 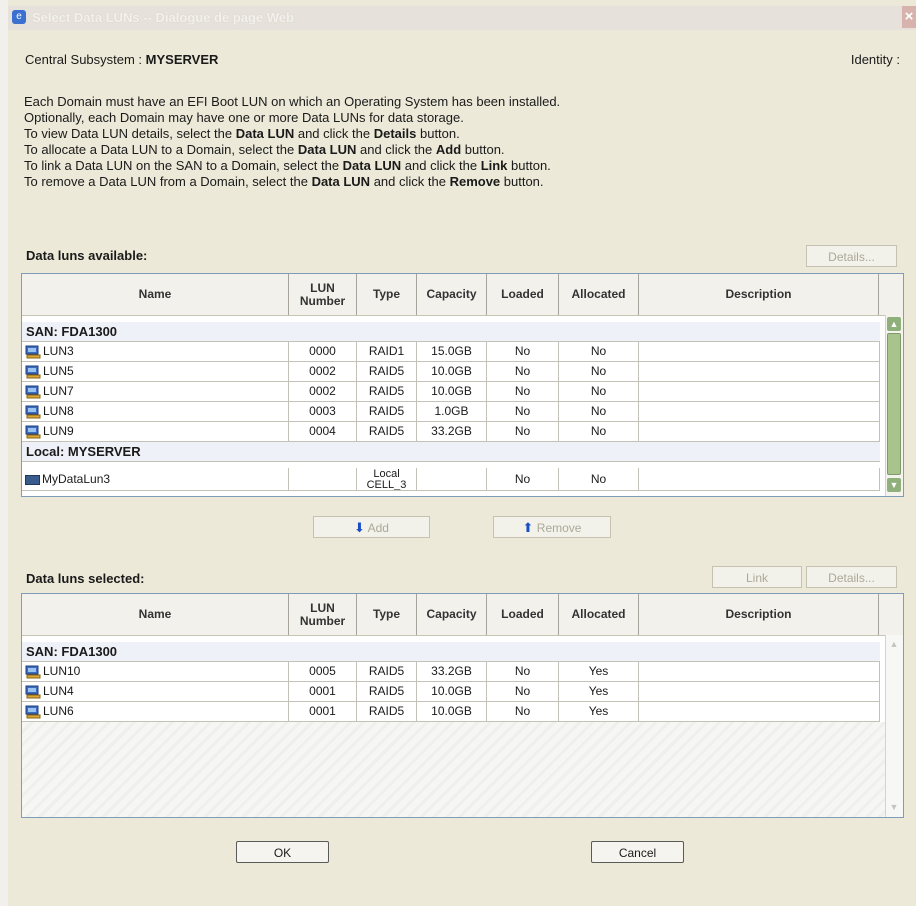 What do you see at coordinates (451, 452) in the screenshot?
I see `group-local-myserver: Local: MYSERVER` at bounding box center [451, 452].